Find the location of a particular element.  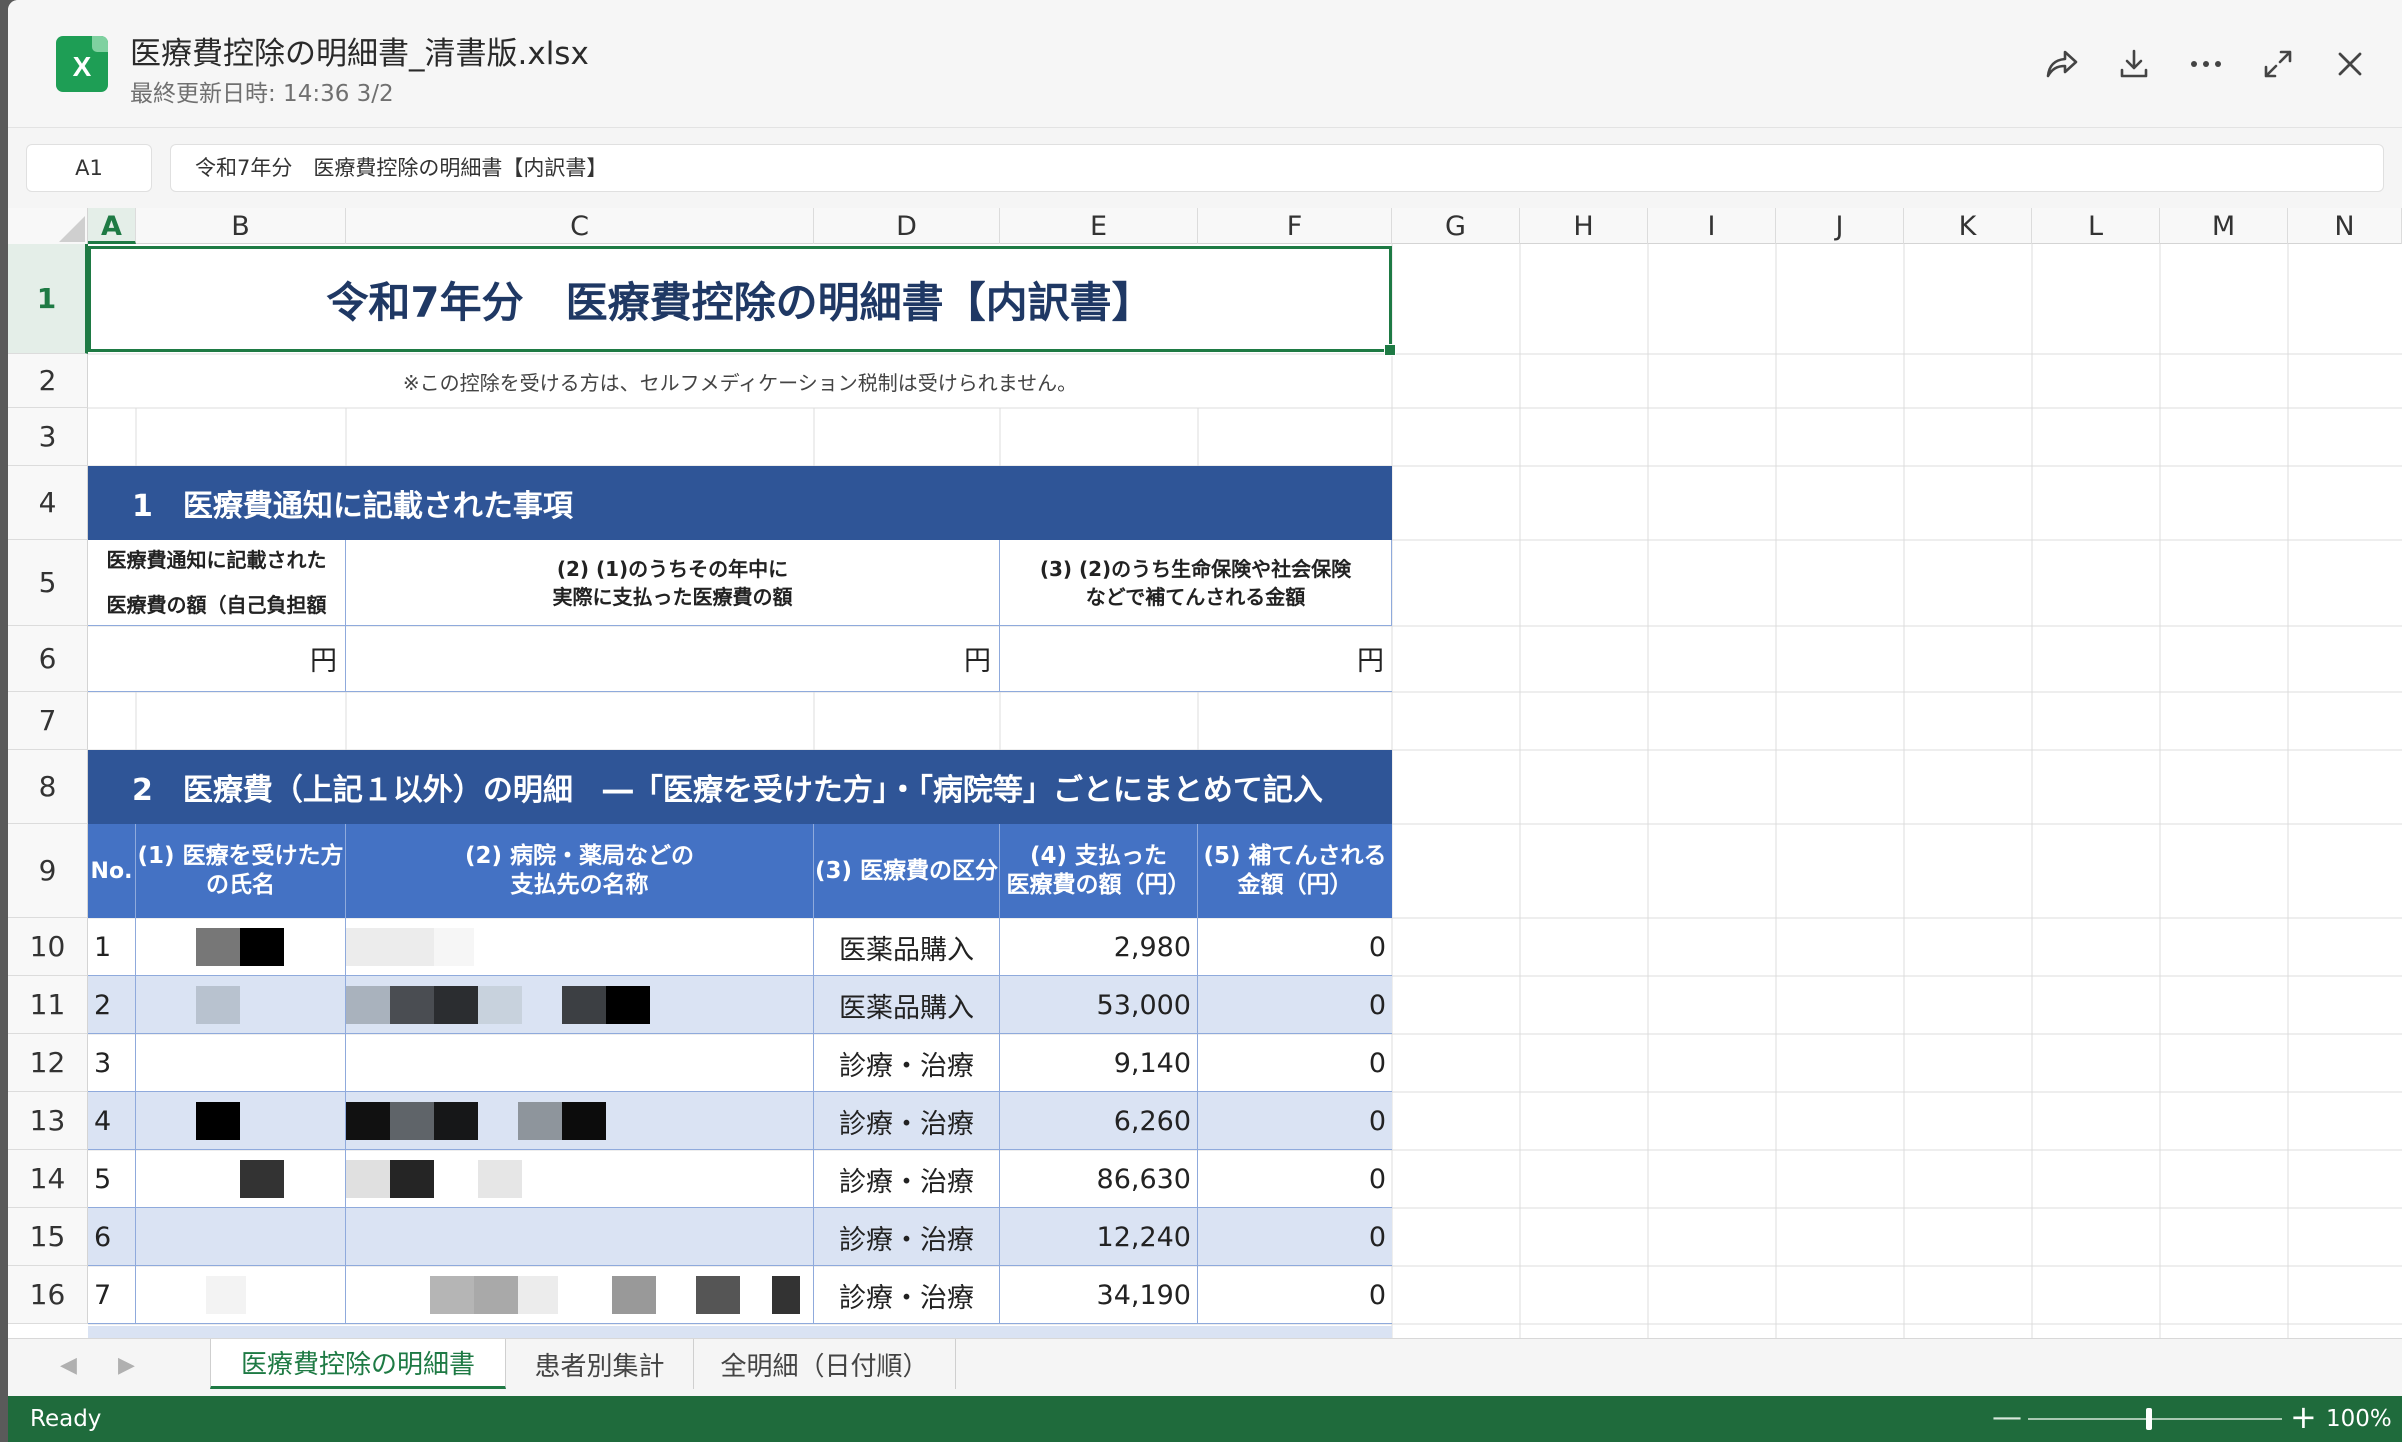

status-bar: Ready — + 100% is located at coordinates (1205, 1419).